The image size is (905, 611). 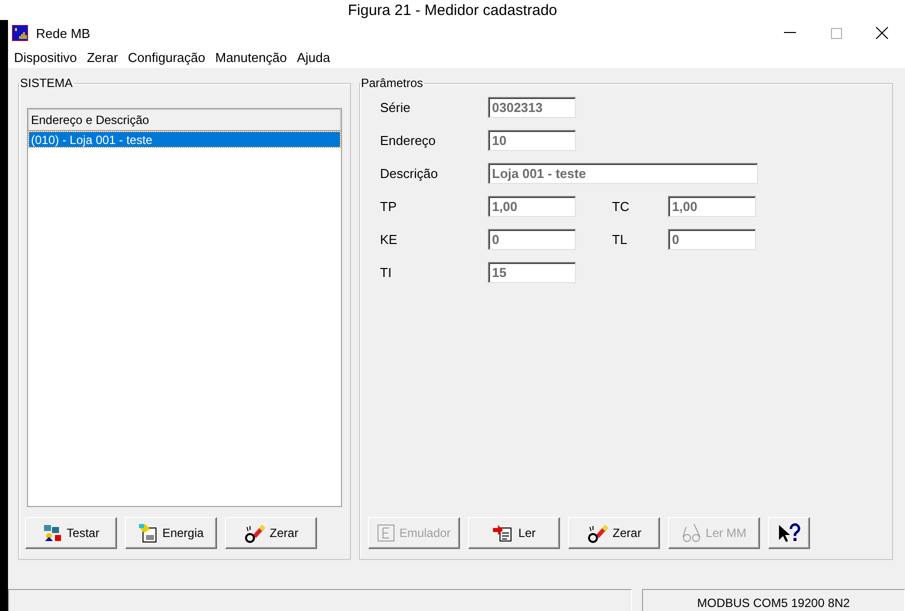 I want to click on column-header: Endereço e Descrição, so click(x=184, y=120).